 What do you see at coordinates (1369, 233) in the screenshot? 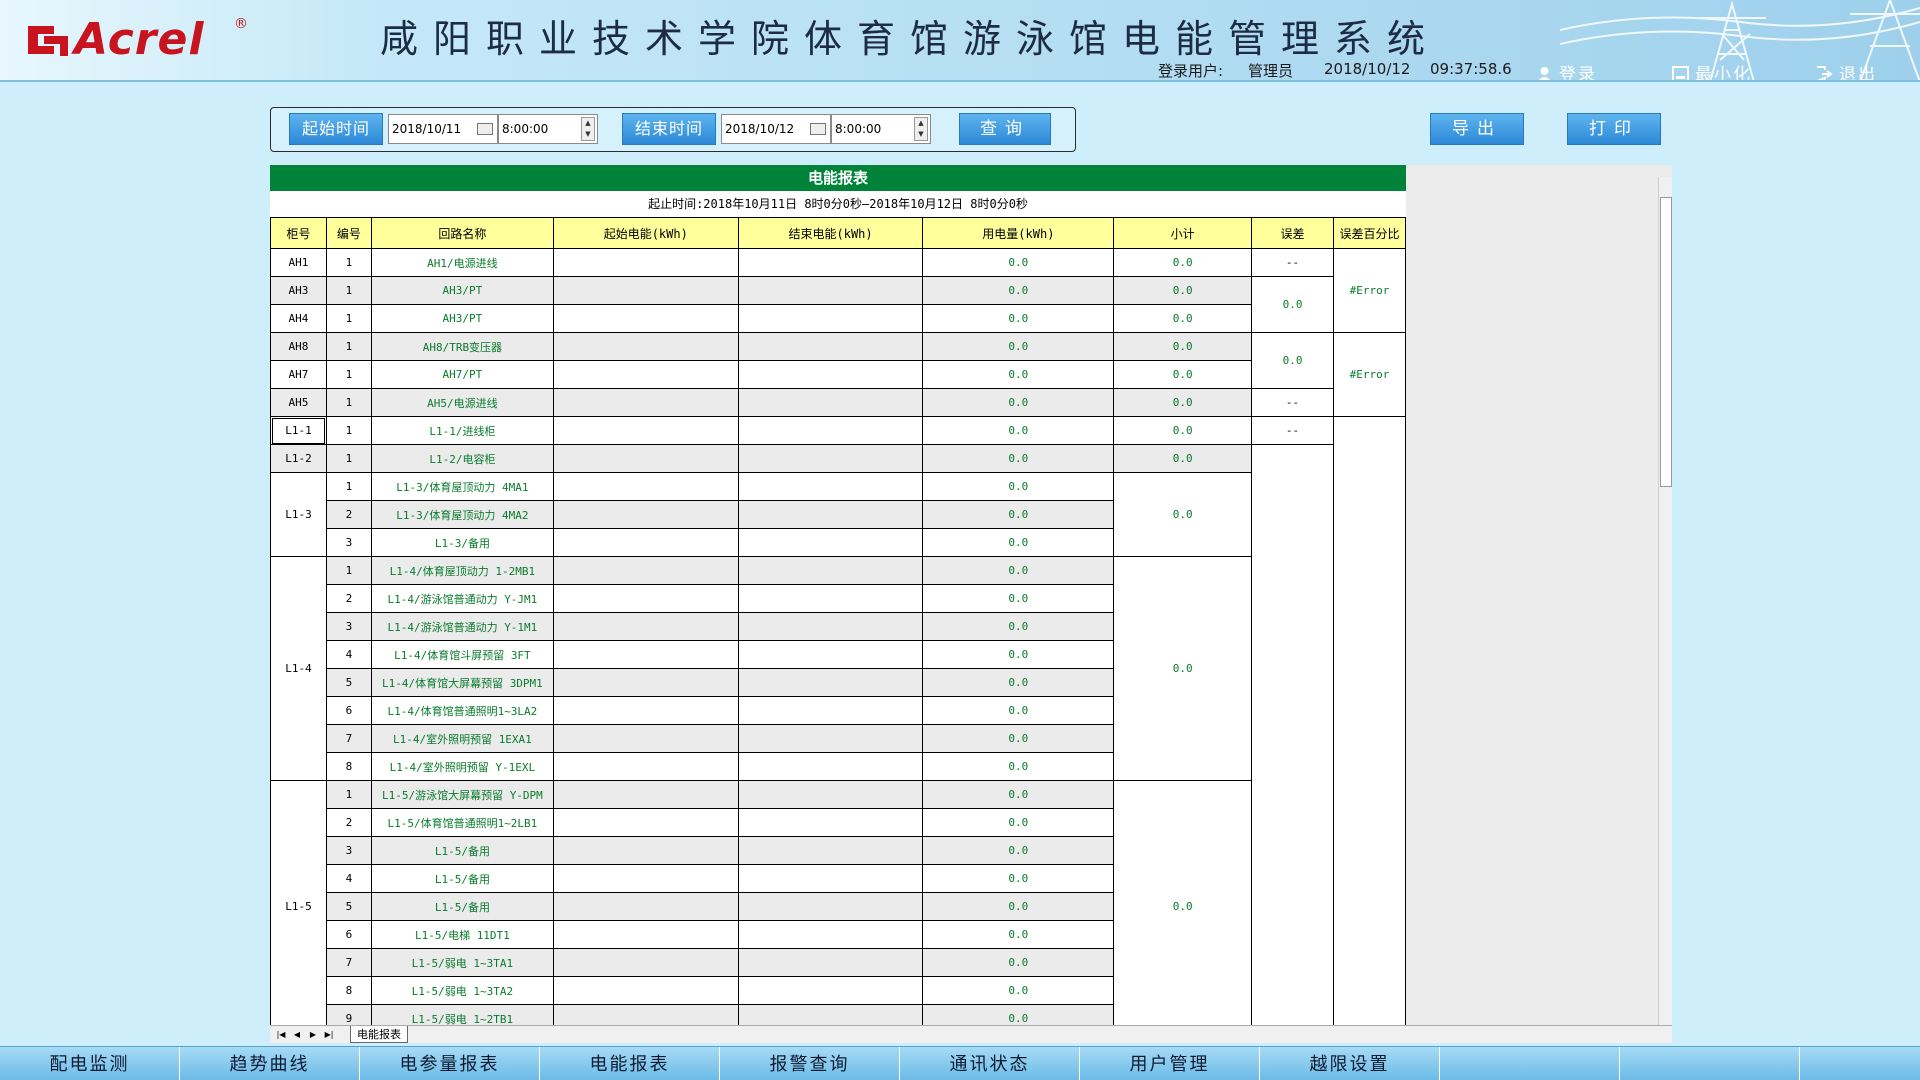
I see `column-header: 误差百分比` at bounding box center [1369, 233].